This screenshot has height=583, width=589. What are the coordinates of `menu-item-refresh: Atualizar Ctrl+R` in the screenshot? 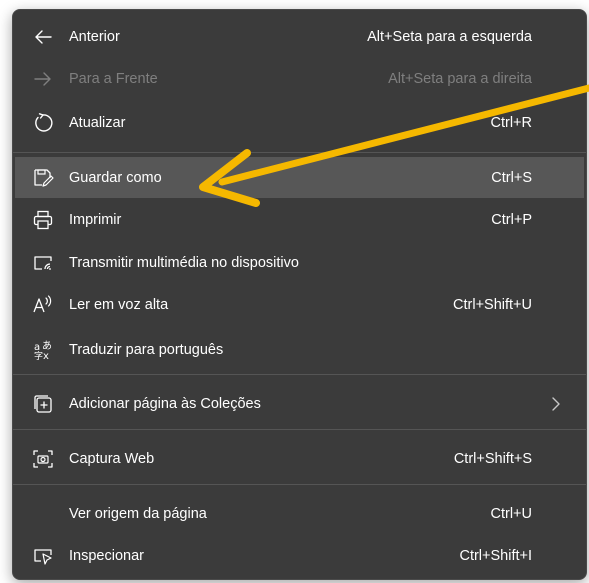 It's located at (299, 122).